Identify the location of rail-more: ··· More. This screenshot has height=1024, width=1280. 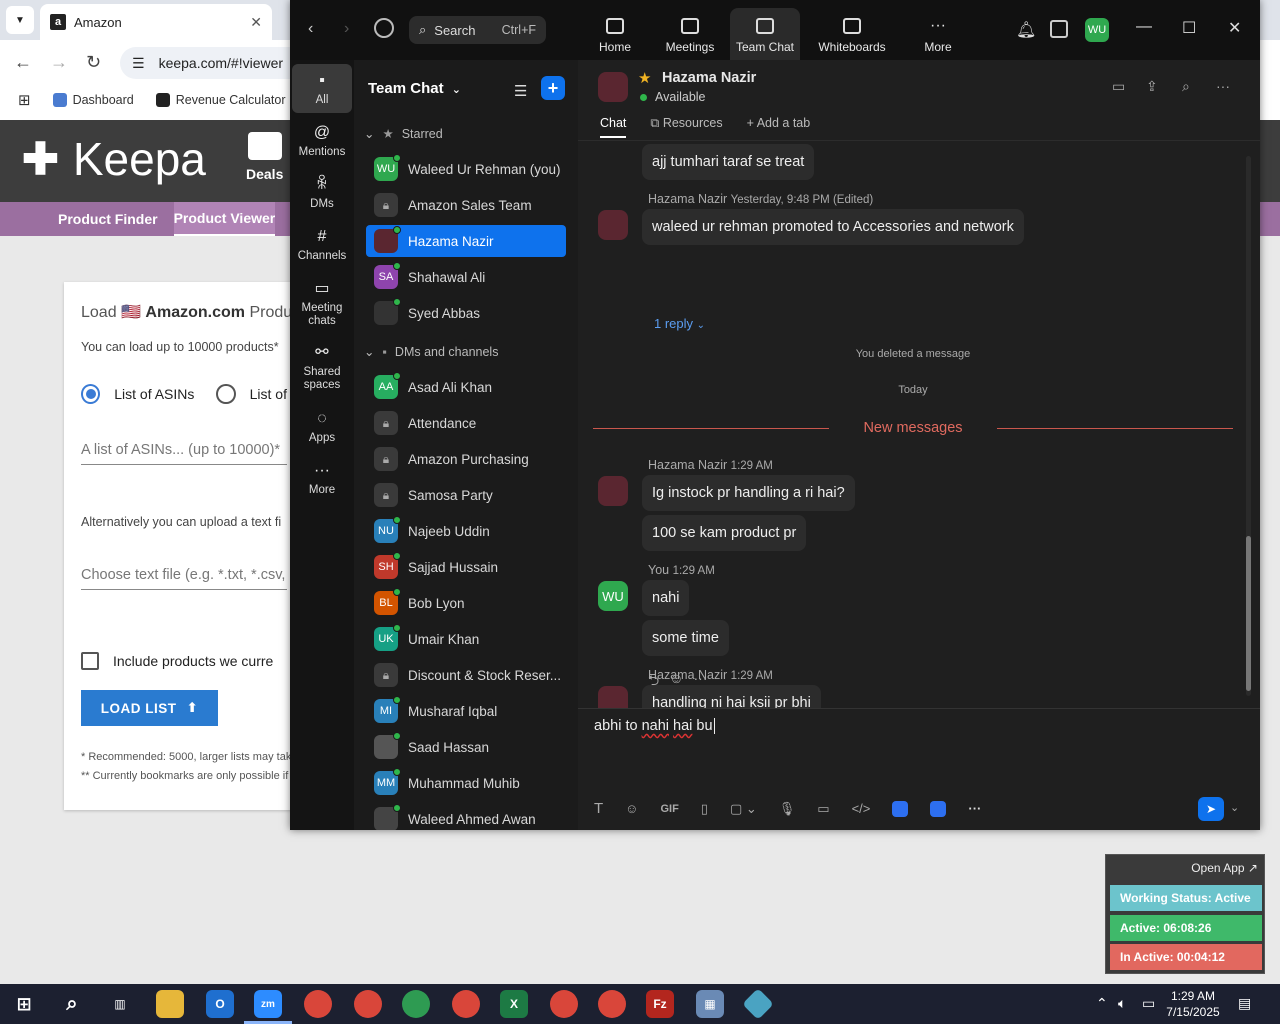
(322, 479).